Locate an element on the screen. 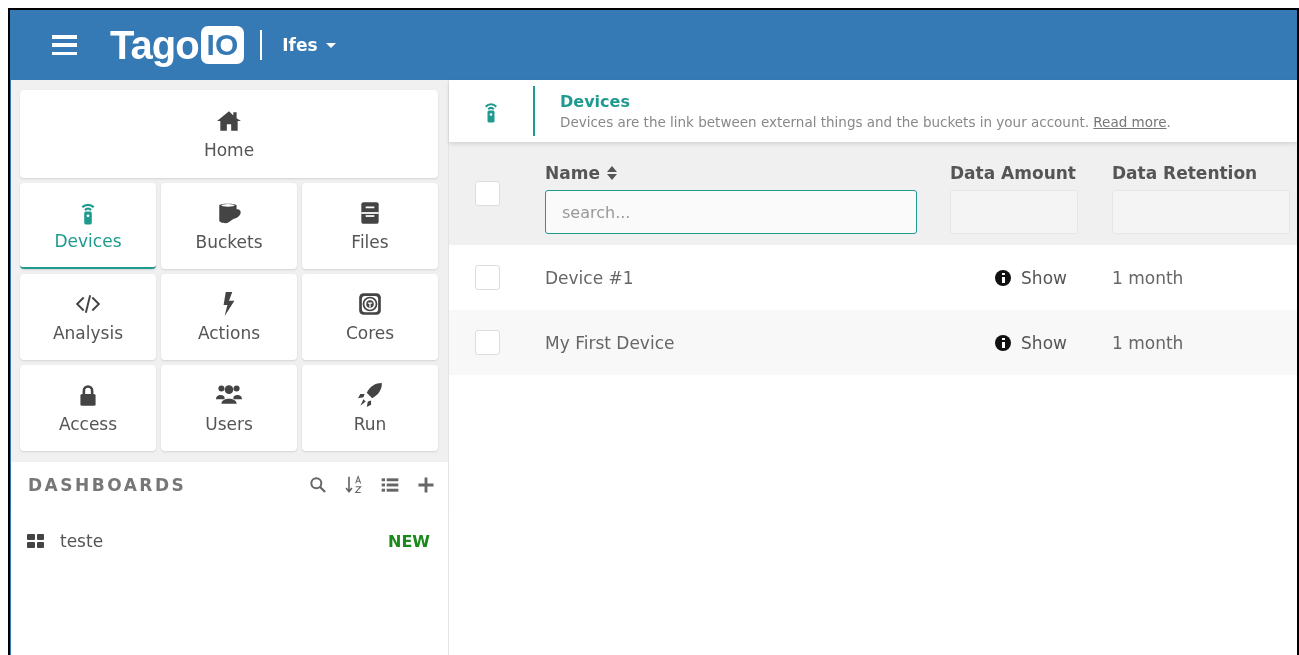  nav-tile: Files is located at coordinates (370, 226).